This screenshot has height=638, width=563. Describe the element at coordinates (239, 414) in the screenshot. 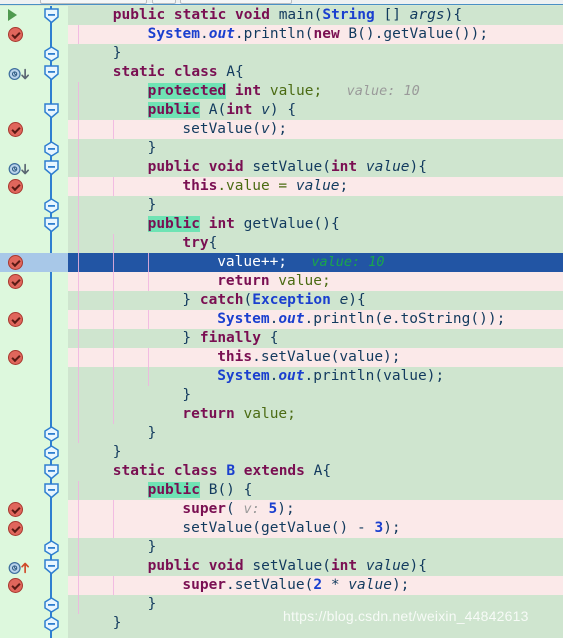

I see `line-text: return value;` at that location.